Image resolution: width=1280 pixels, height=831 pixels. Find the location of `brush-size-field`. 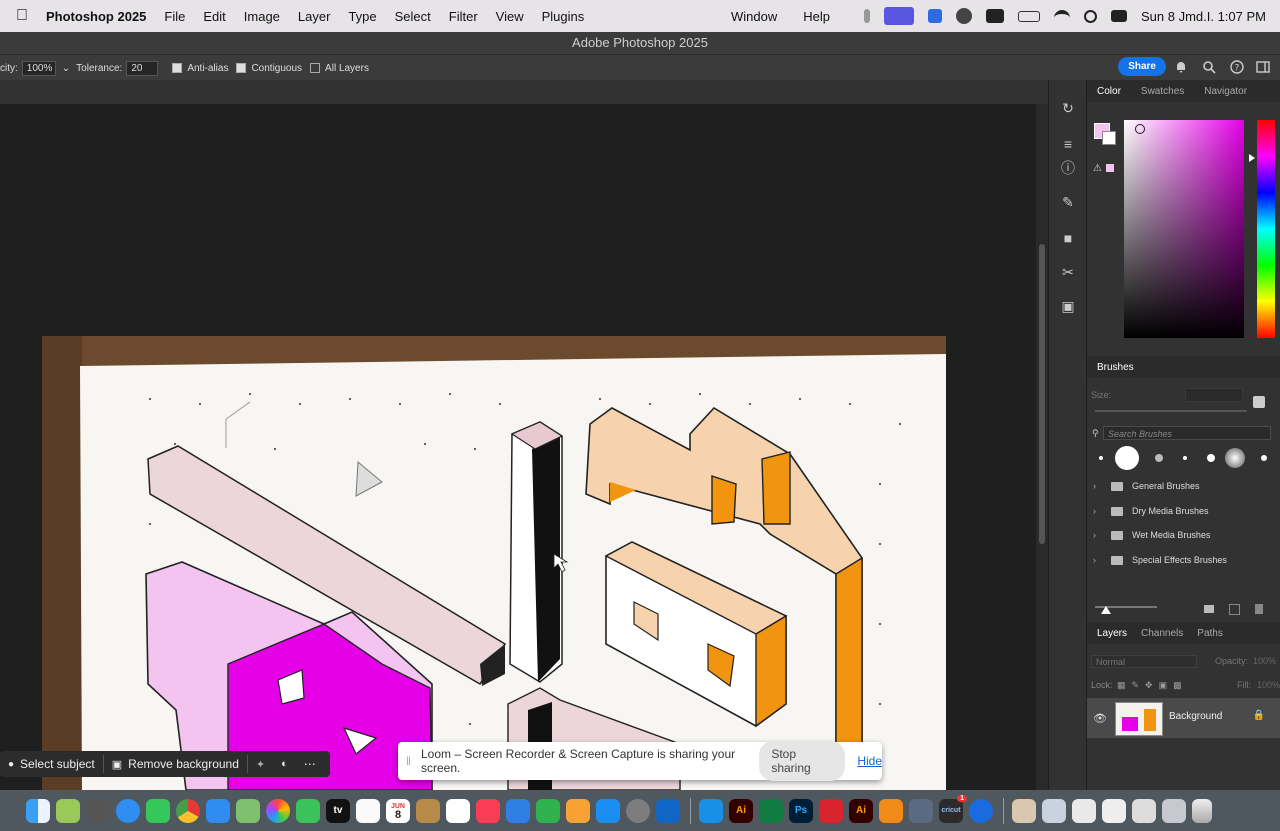

brush-size-field is located at coordinates (1214, 395).